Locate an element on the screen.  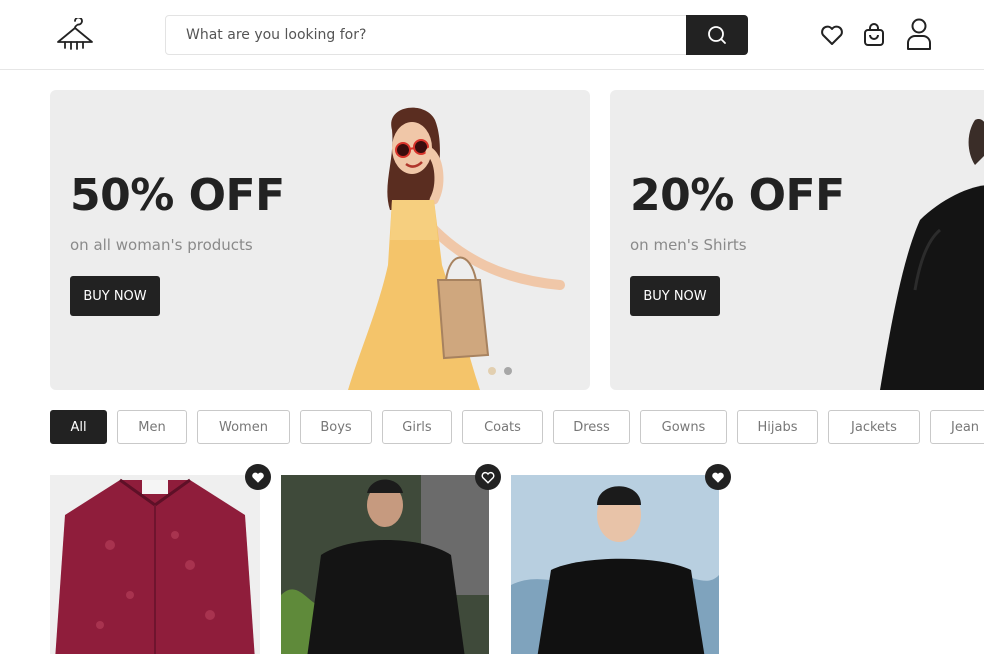
category-chip-all: All is located at coordinates (78, 427).